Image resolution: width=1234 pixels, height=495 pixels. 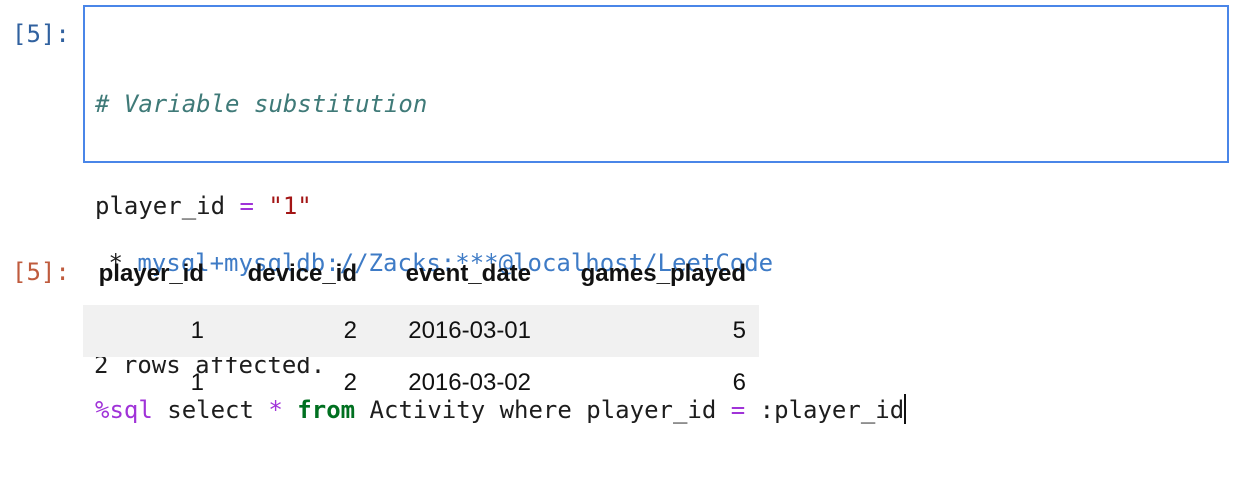 I want to click on header-games-played: games_played, so click(x=663, y=273).